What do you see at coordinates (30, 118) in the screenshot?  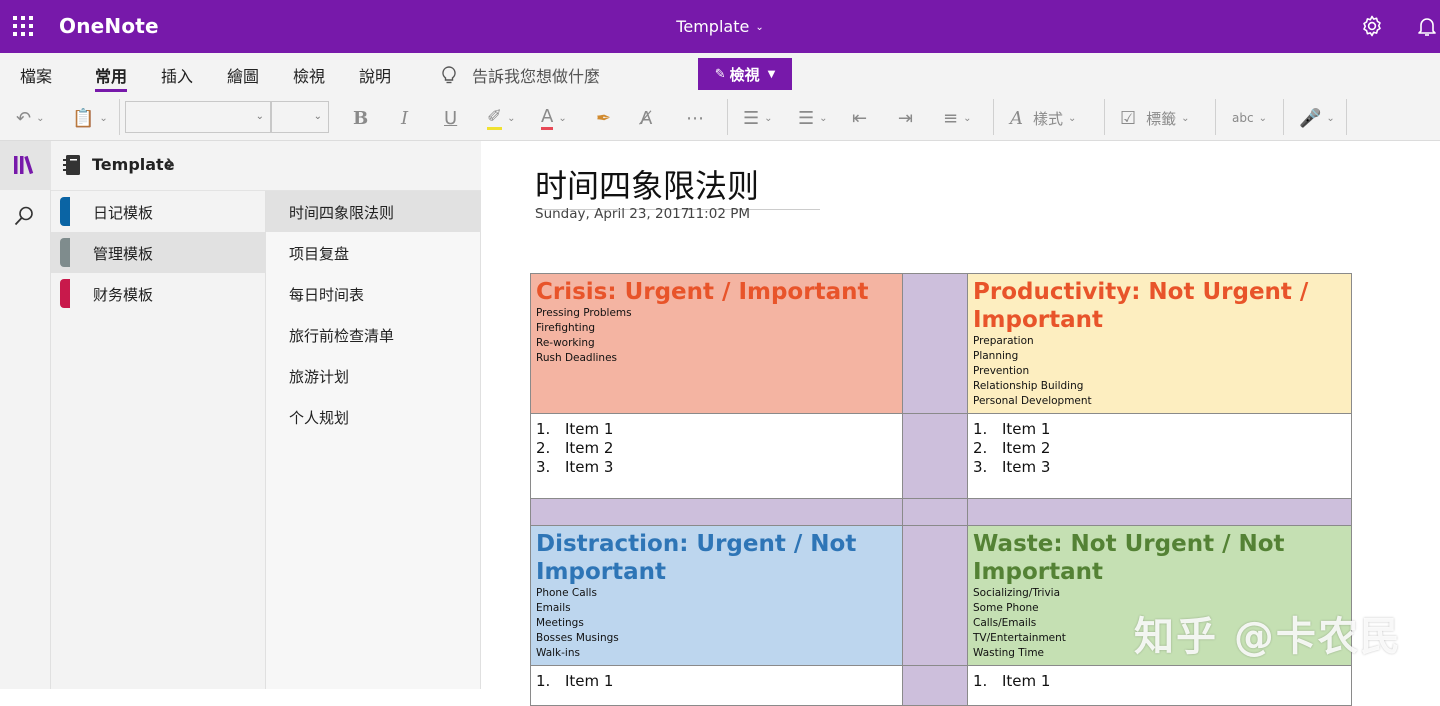 I see `undo-button: ↶ ⌄` at bounding box center [30, 118].